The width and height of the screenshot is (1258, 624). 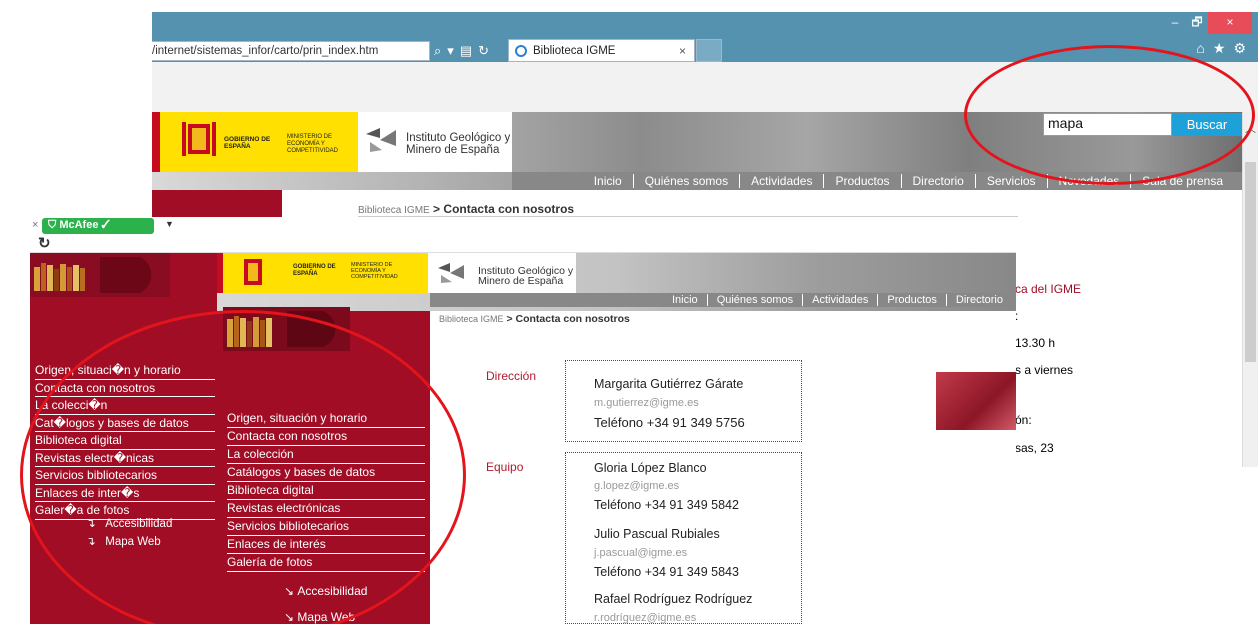 I want to click on mcafee-label: McAfee, so click(x=79, y=225).